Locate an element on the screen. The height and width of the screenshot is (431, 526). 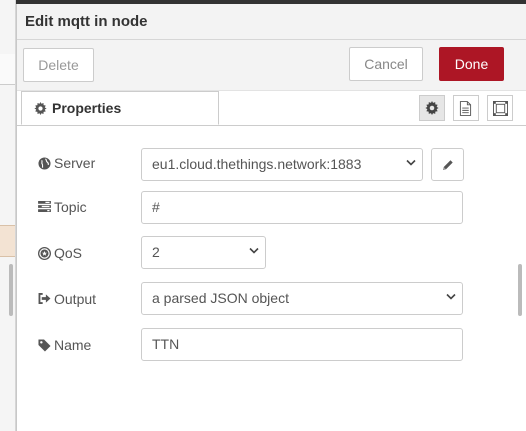
workspace-node-fragment is located at coordinates (7, 241).